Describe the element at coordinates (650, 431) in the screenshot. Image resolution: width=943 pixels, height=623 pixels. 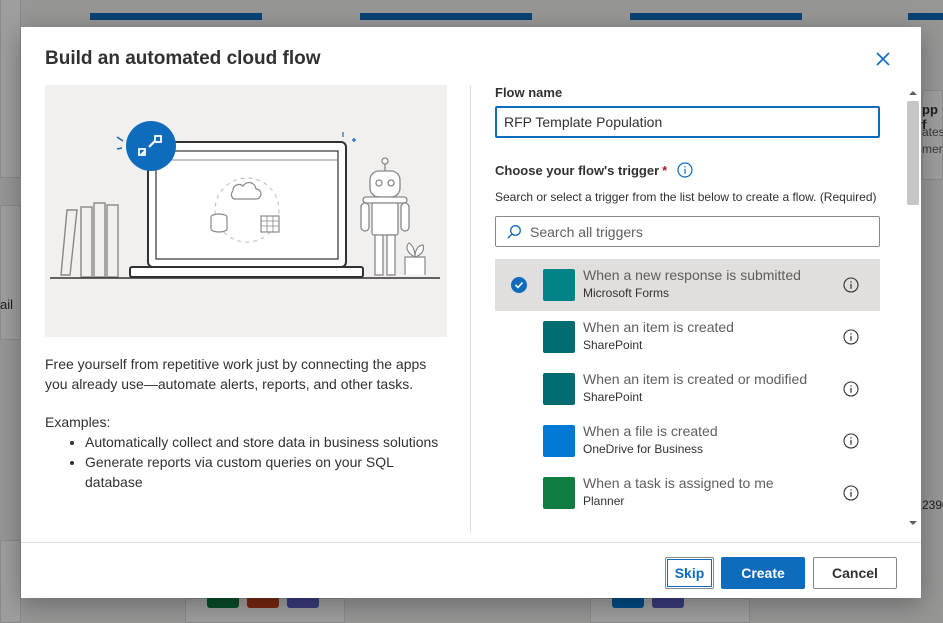
I see `trigger-title: When a file is created` at that location.